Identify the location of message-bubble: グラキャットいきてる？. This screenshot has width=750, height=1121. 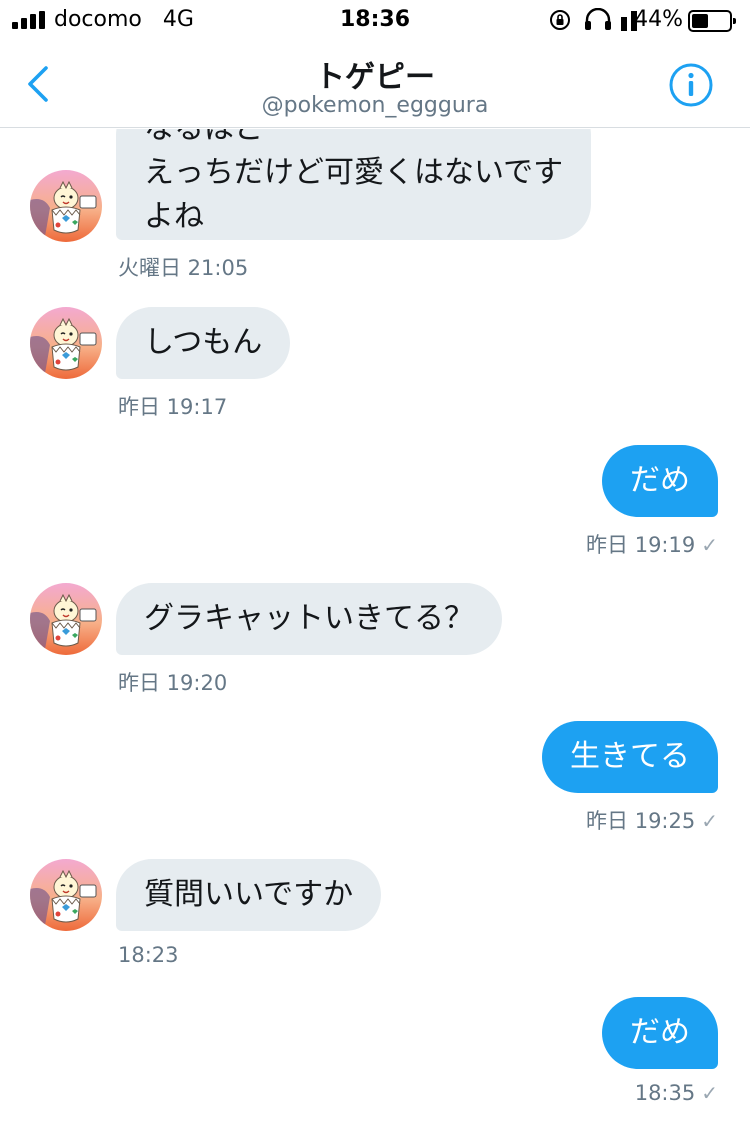
(309, 619).